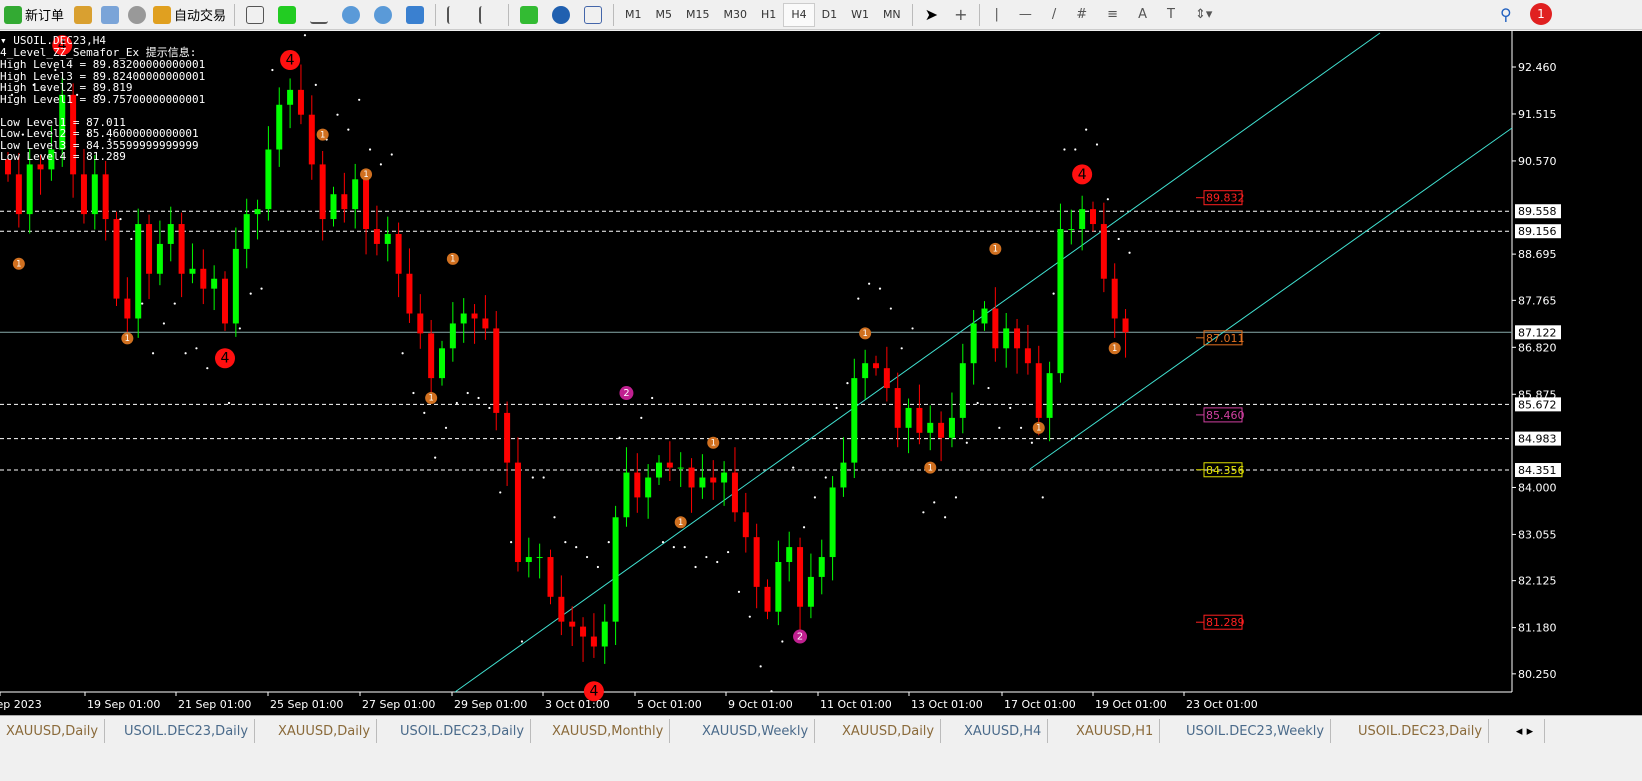 This screenshot has height=781, width=1642. I want to click on autoscroll-icon, so click(456, 14).